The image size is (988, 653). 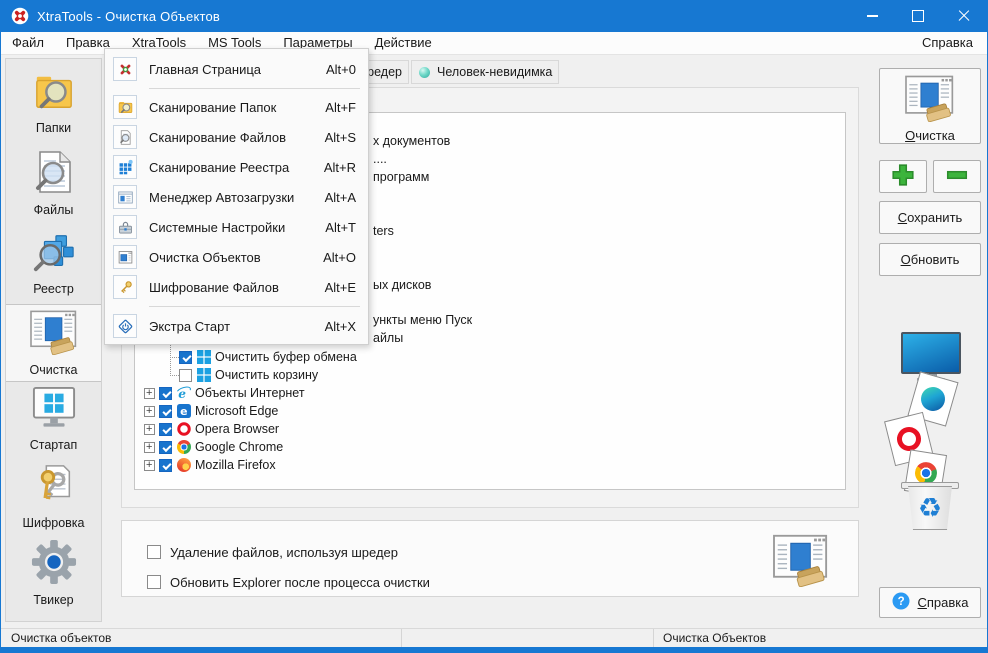 What do you see at coordinates (53, 289) in the screenshot?
I see `sidebar-item-label: Реестр` at bounding box center [53, 289].